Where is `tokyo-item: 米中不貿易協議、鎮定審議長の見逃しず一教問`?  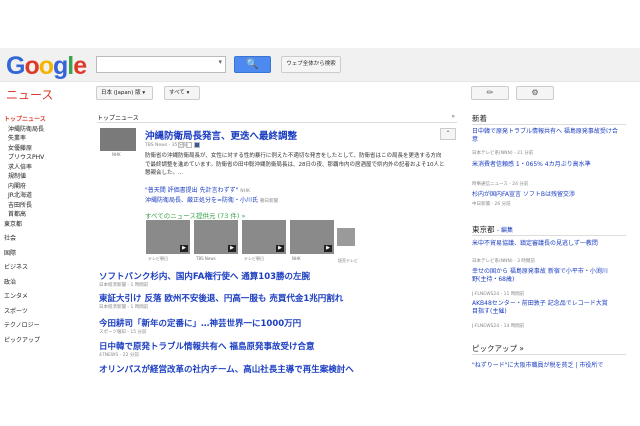 tokyo-item: 米中不貿易協議、鎮定審議長の見逃しず一教問 is located at coordinates (542, 244).